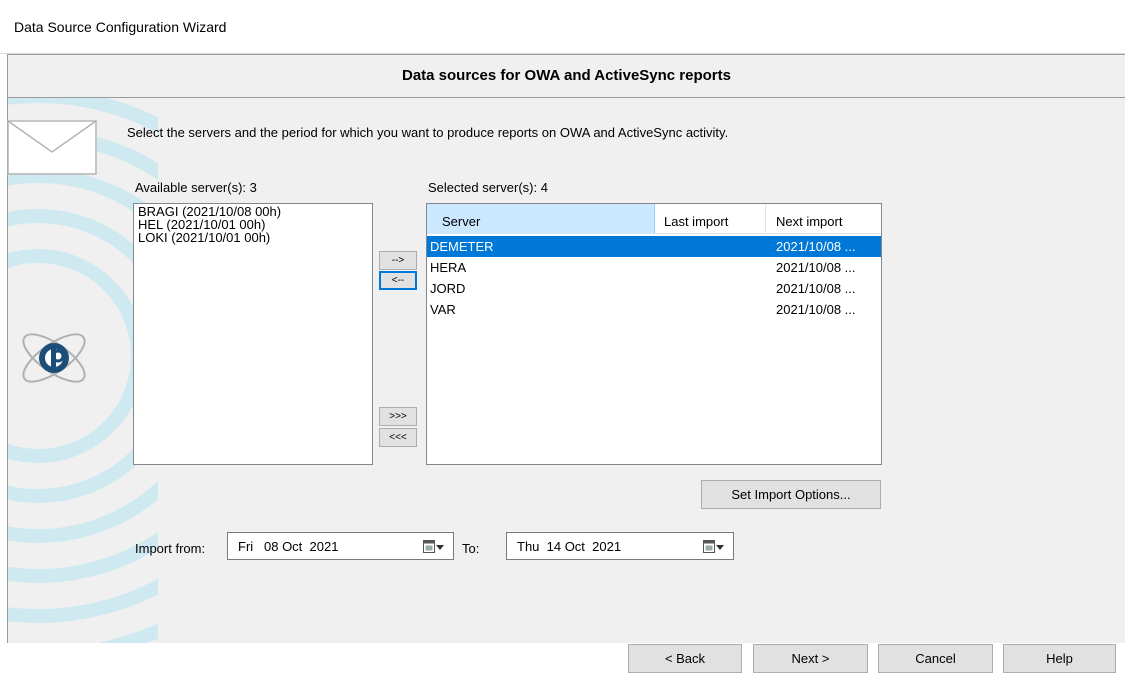 Image resolution: width=1125 pixels, height=685 pixels. What do you see at coordinates (398, 280) in the screenshot?
I see `remove-server-button: <--` at bounding box center [398, 280].